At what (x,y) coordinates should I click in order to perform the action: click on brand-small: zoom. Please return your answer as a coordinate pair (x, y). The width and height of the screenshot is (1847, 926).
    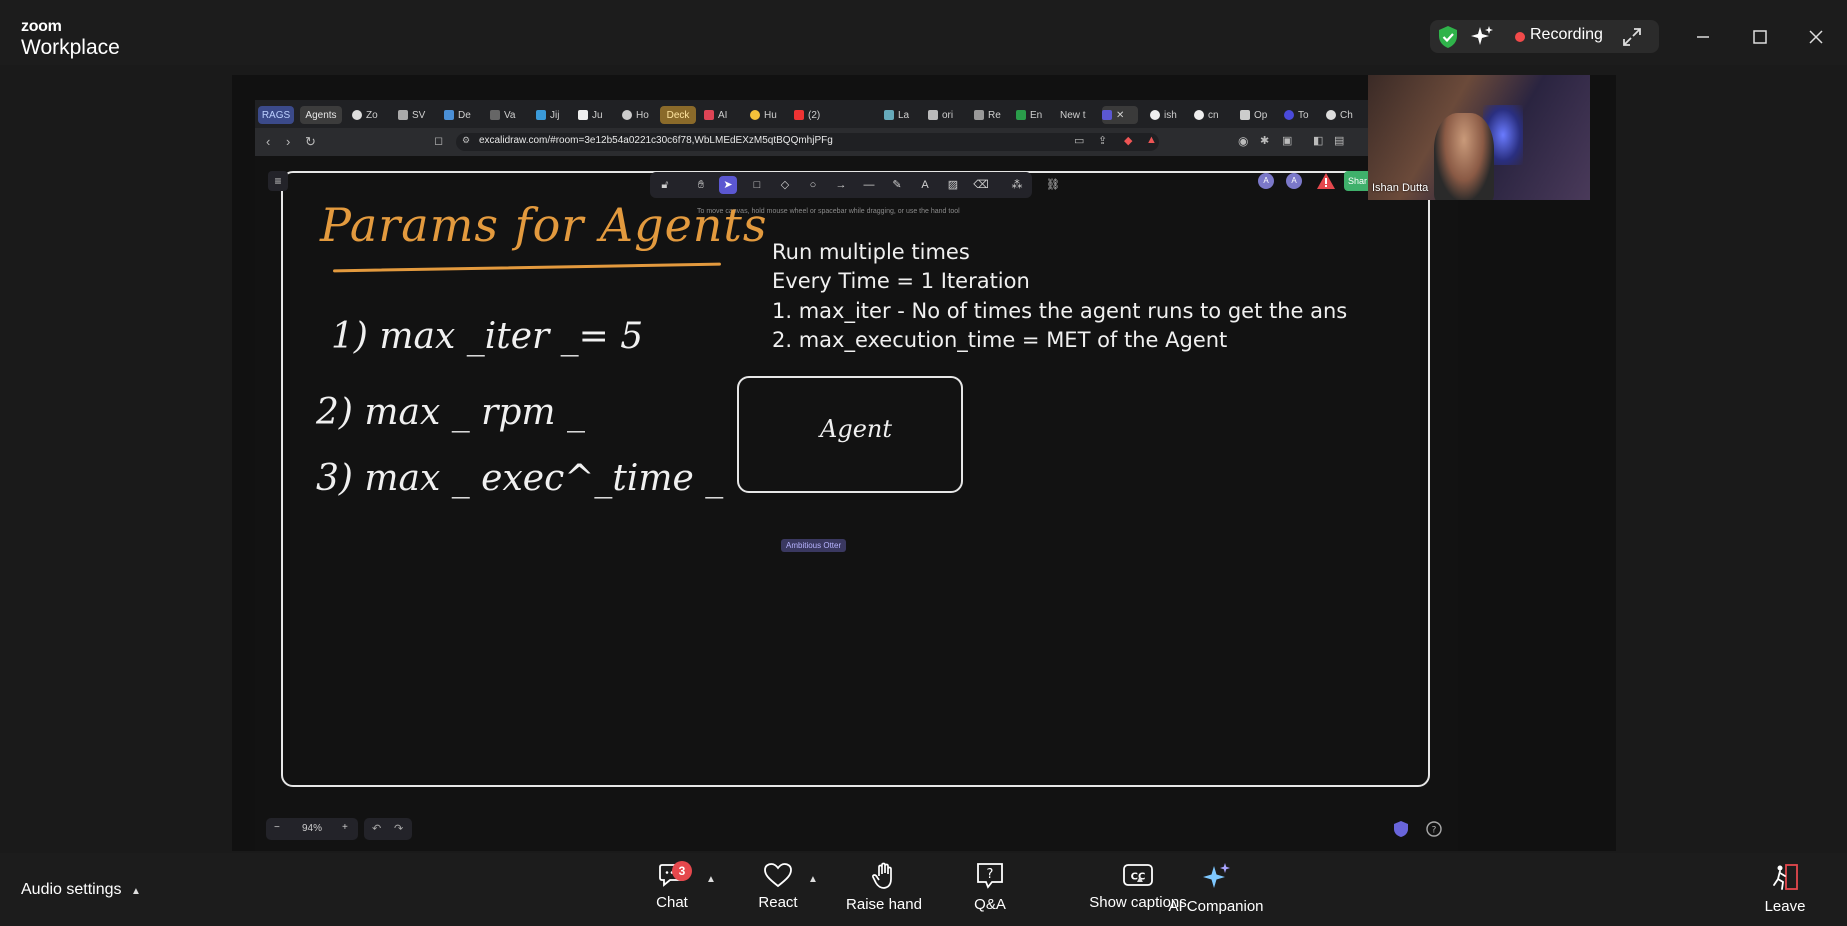
    Looking at the image, I should click on (41, 26).